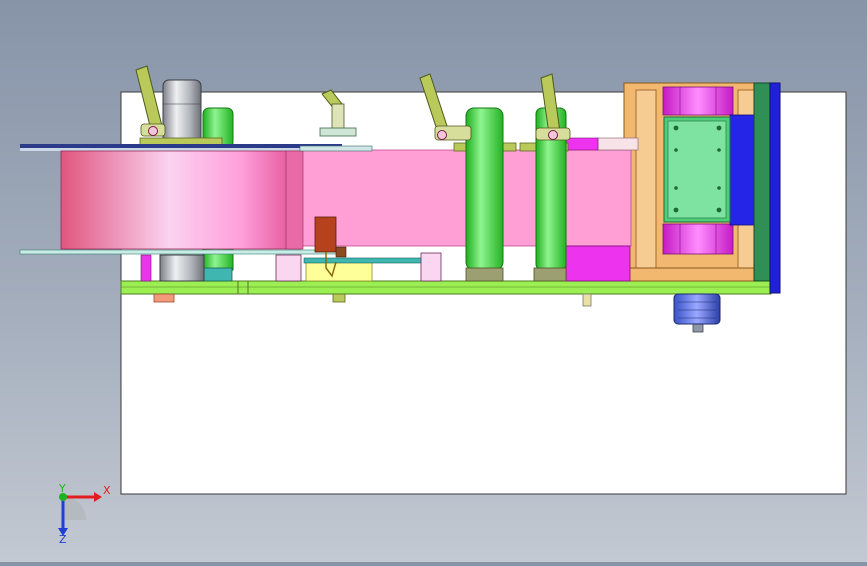 Image resolution: width=867 pixels, height=566 pixels. Describe the element at coordinates (98, 497) in the screenshot. I see `x-axis-arrowhead` at that location.